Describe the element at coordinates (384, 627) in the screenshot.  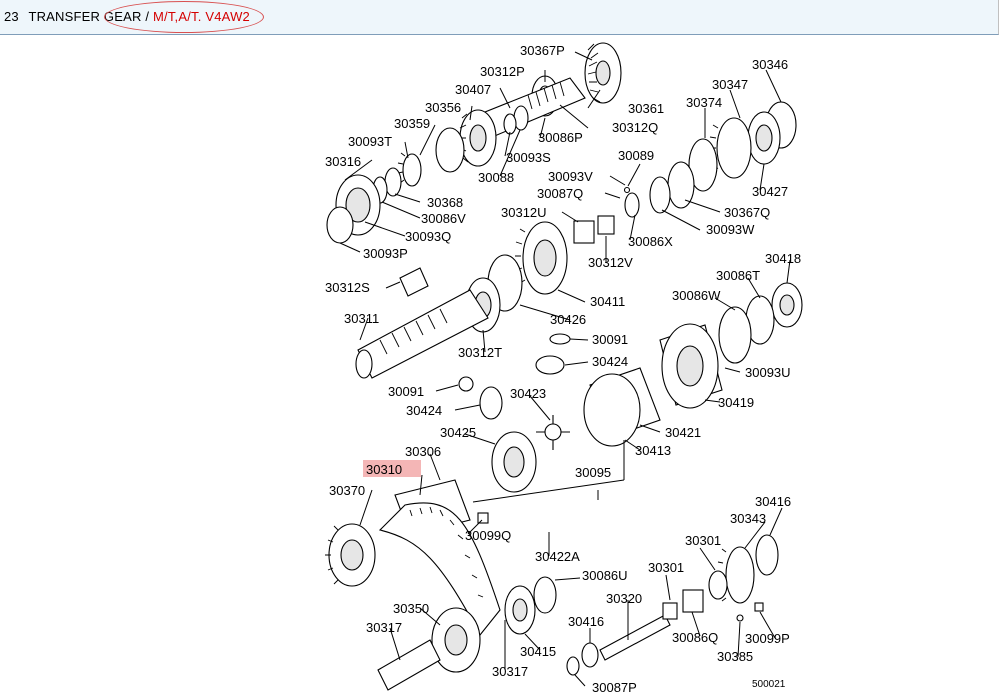
I see `label-30317-upper: 30317` at that location.